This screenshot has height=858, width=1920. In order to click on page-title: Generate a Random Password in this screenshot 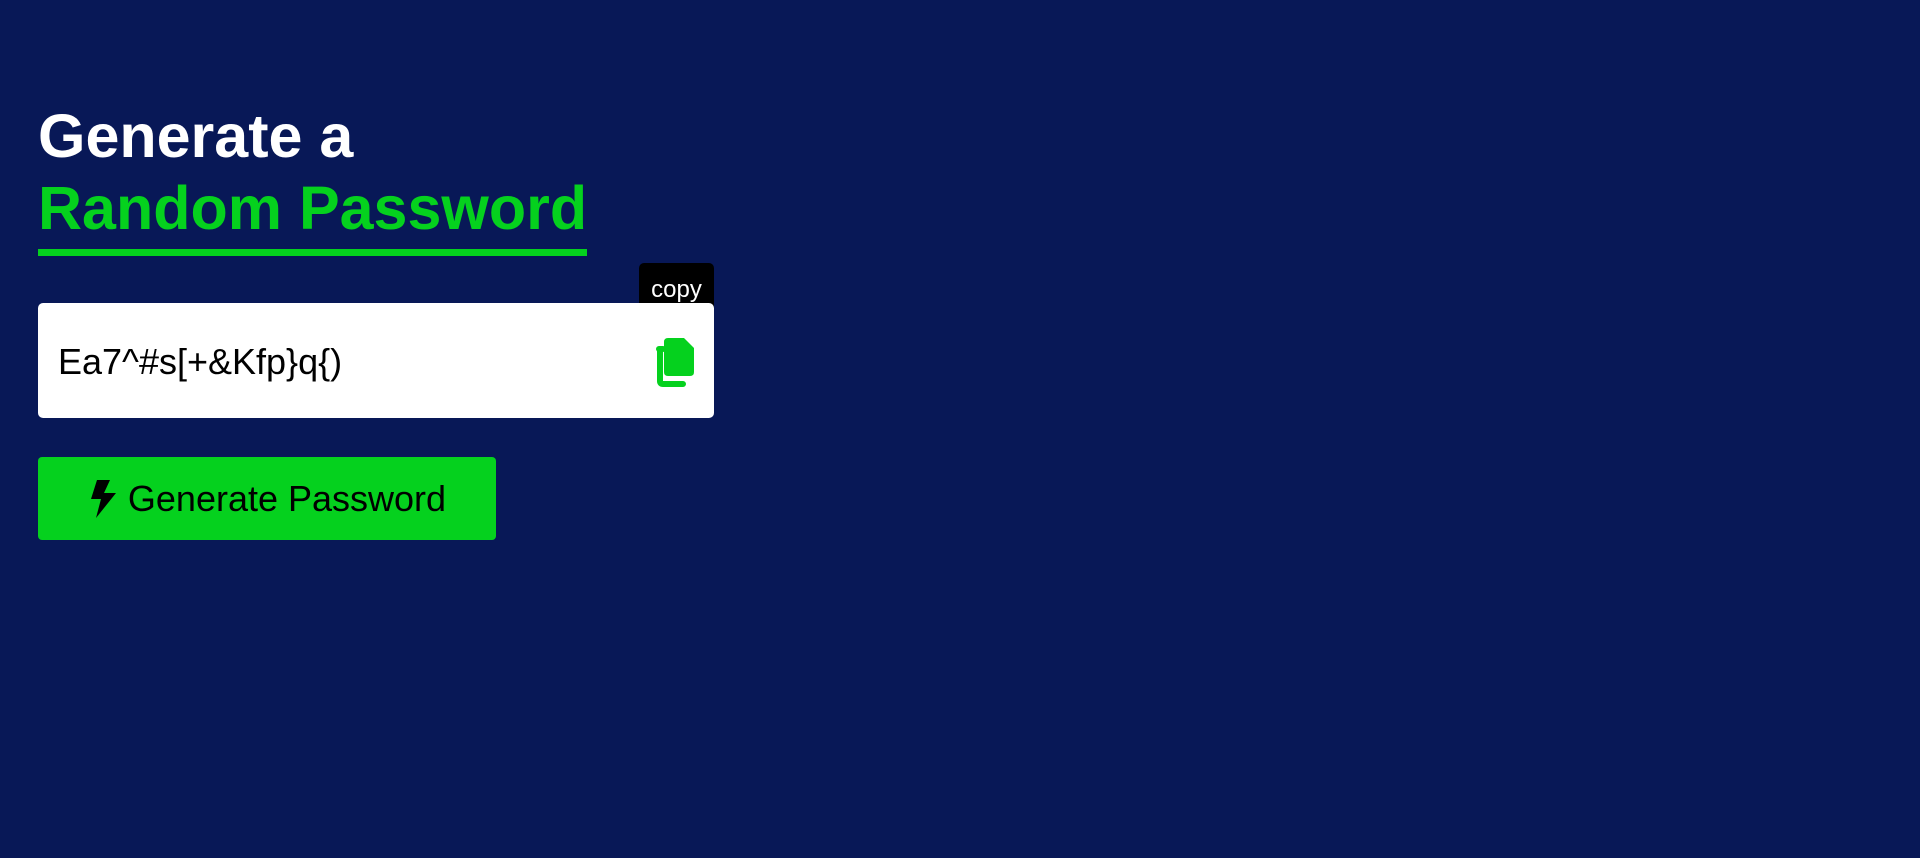, I will do `click(313, 178)`.